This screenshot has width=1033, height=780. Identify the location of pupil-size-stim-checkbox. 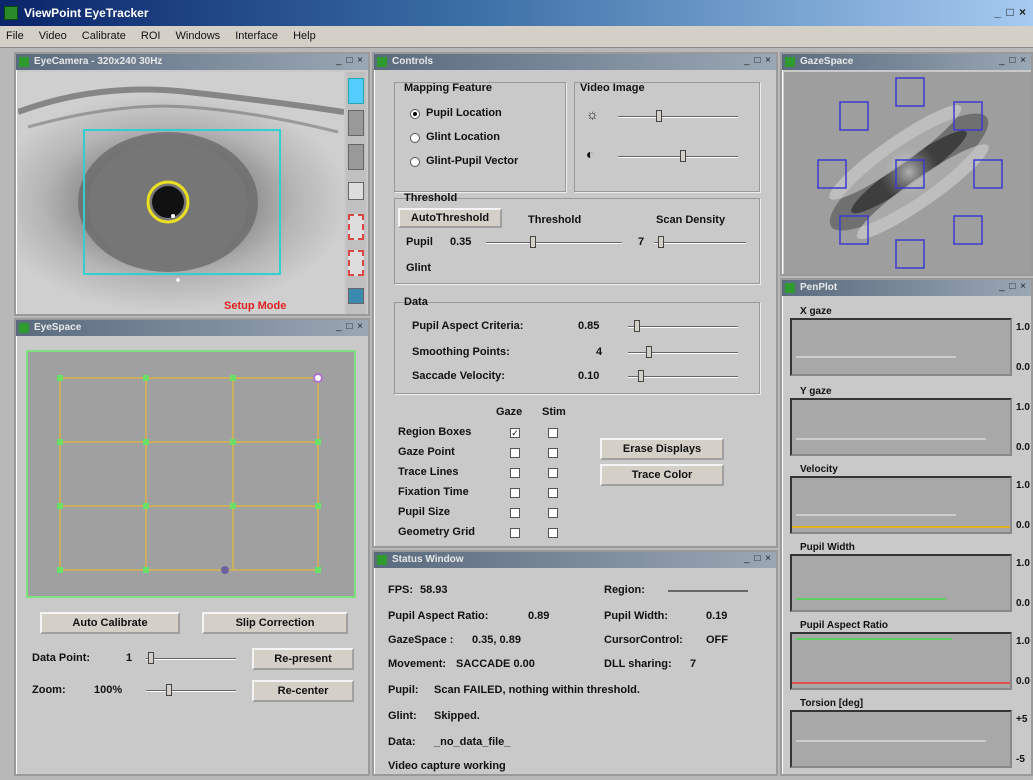
(553, 513).